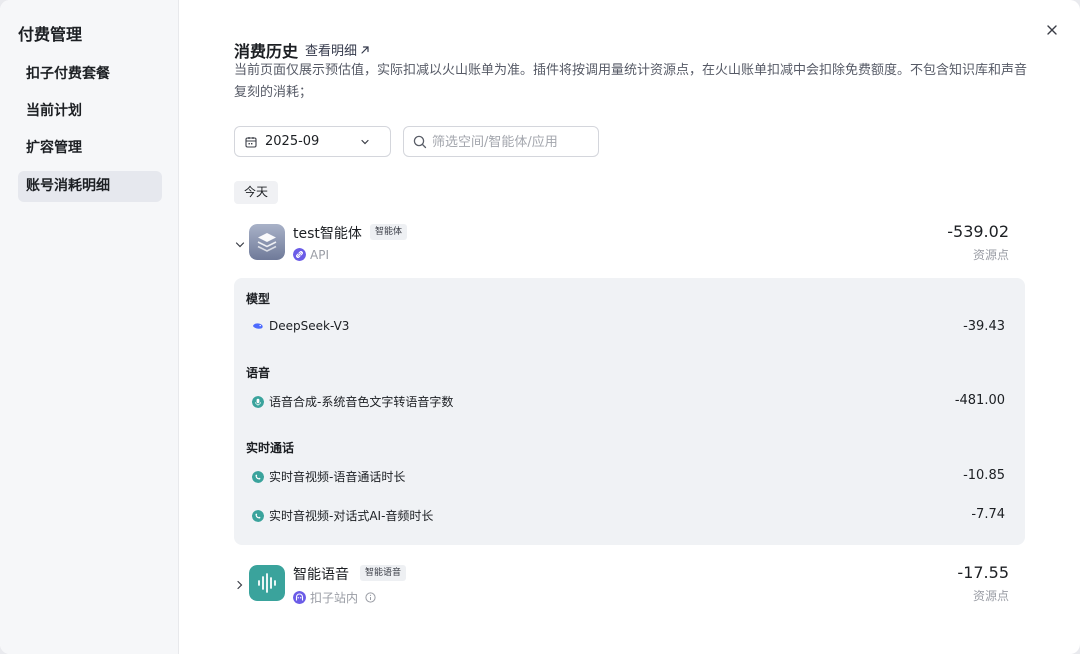 The width and height of the screenshot is (1080, 654). What do you see at coordinates (370, 597) in the screenshot?
I see `info-icon` at bounding box center [370, 597].